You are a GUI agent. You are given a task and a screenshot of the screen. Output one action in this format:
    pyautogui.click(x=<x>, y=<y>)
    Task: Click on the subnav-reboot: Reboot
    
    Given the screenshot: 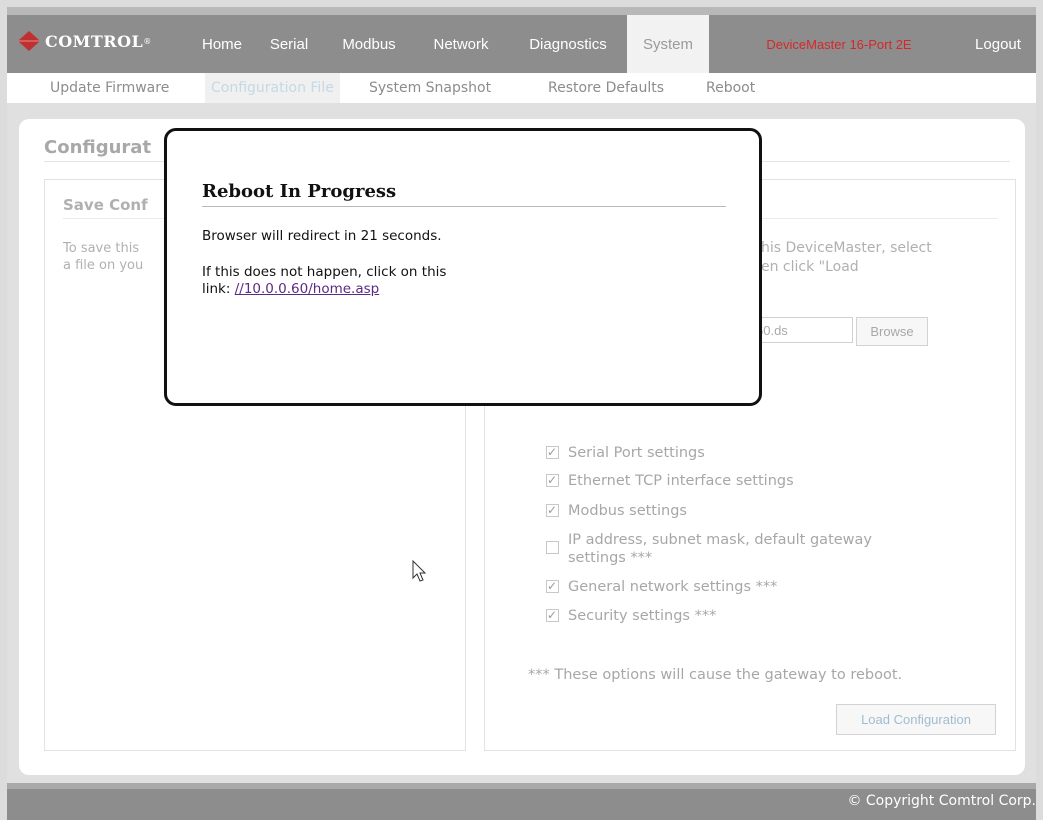 What is the action you would take?
    pyautogui.click(x=730, y=88)
    